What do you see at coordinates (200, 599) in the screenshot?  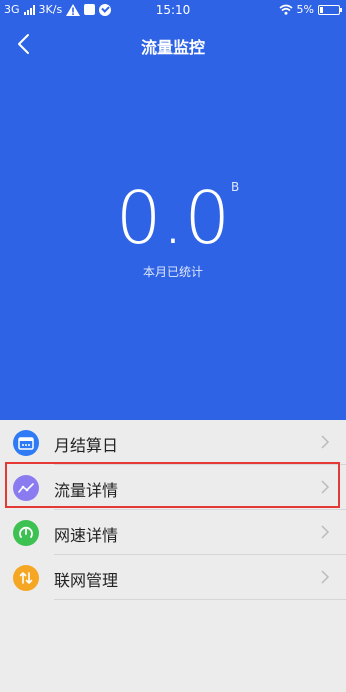 I see `divider` at bounding box center [200, 599].